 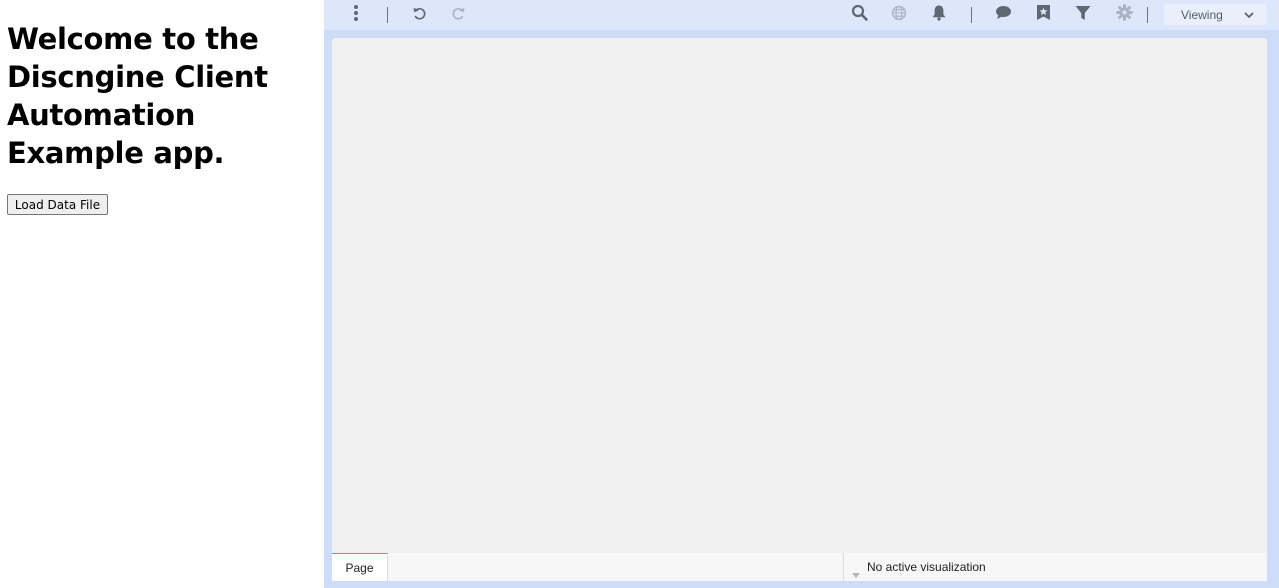 I want to click on notifications-button, so click(x=939, y=15).